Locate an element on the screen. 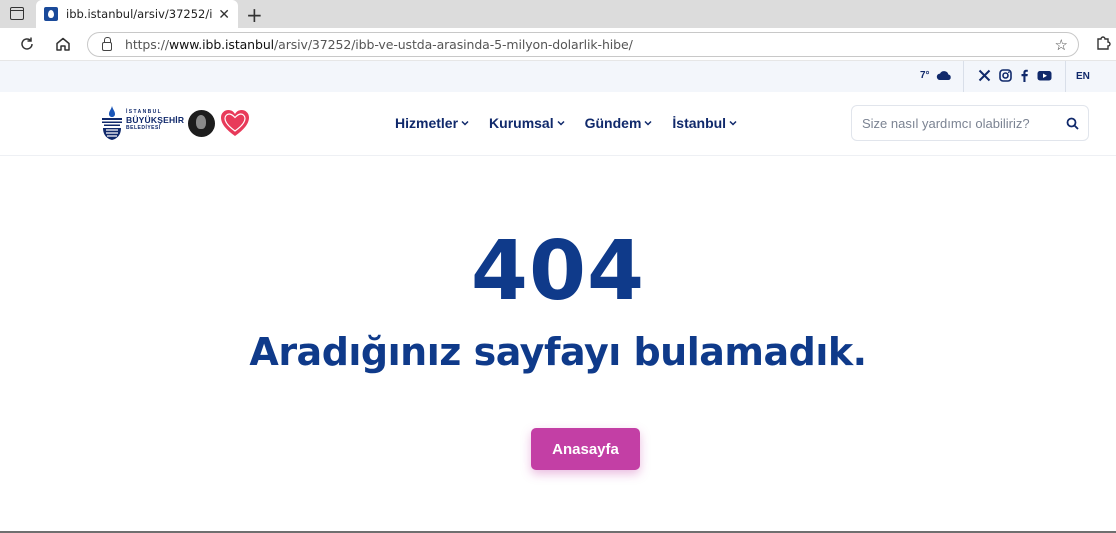 This screenshot has width=1116, height=533. youtube-icon is located at coordinates (1044, 75).